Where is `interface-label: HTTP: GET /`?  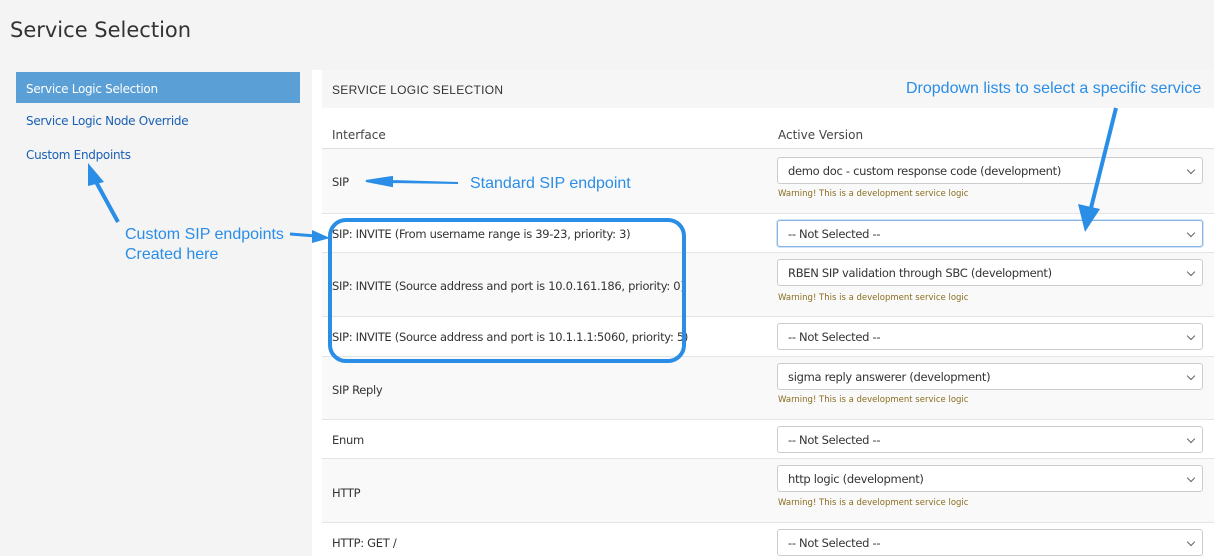 interface-label: HTTP: GET / is located at coordinates (364, 543).